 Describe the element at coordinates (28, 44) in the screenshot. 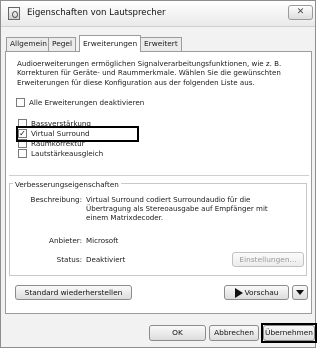

I see `tab-allgemein: Allgemein` at that location.